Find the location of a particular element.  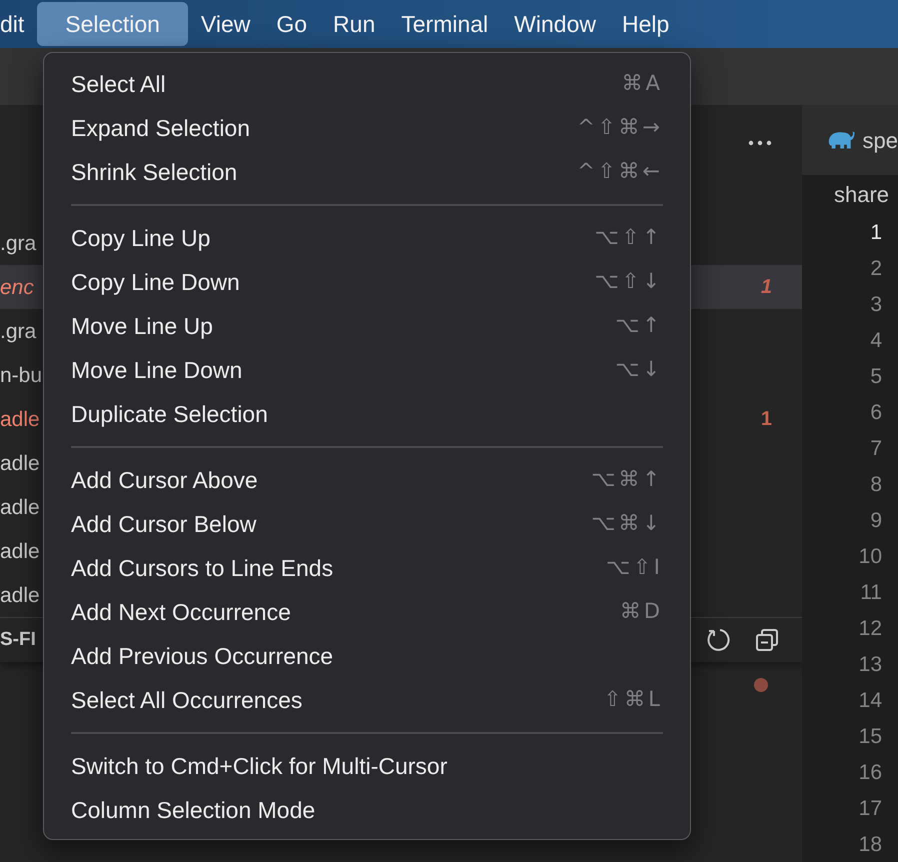

menu-item: Copy Line Down ⌥⇧↓ is located at coordinates (367, 282).